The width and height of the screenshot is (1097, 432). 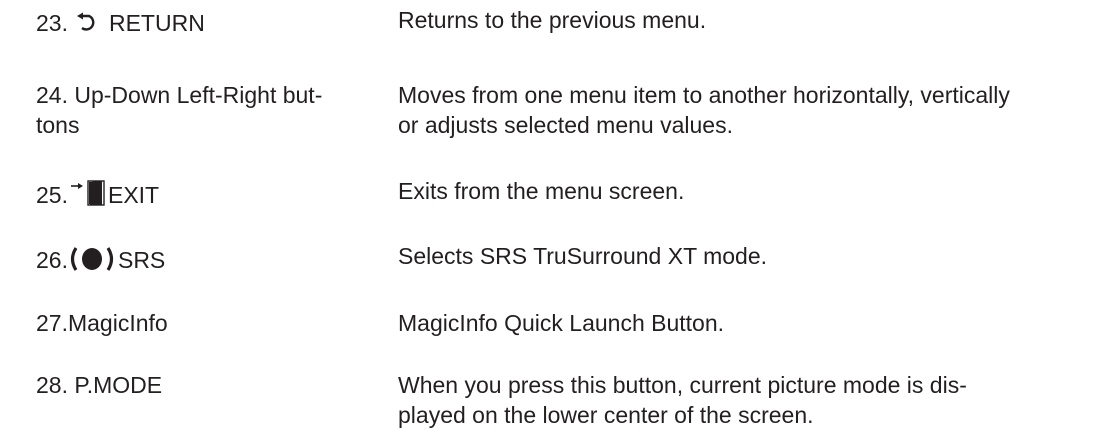 I want to click on row-27-description: MagicInfo Quick Launch Button., so click(x=561, y=323).